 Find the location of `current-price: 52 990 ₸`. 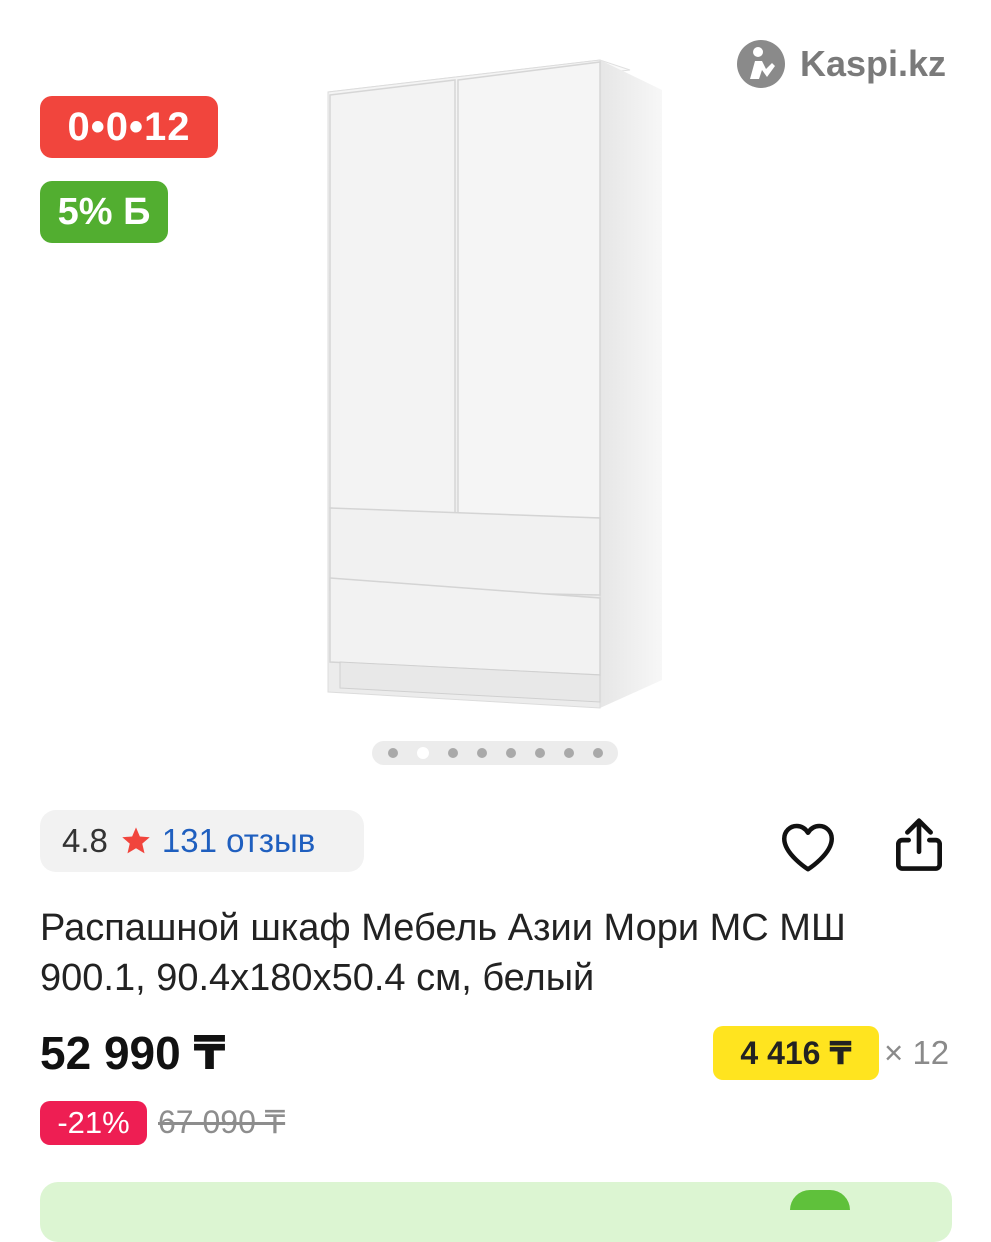

current-price: 52 990 ₸ is located at coordinates (133, 1053).